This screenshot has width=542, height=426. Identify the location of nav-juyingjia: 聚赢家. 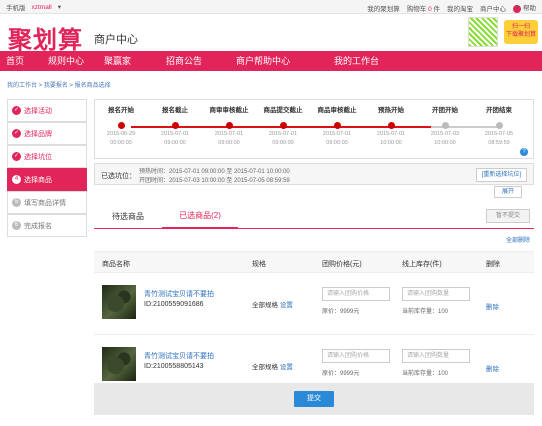
(135, 61).